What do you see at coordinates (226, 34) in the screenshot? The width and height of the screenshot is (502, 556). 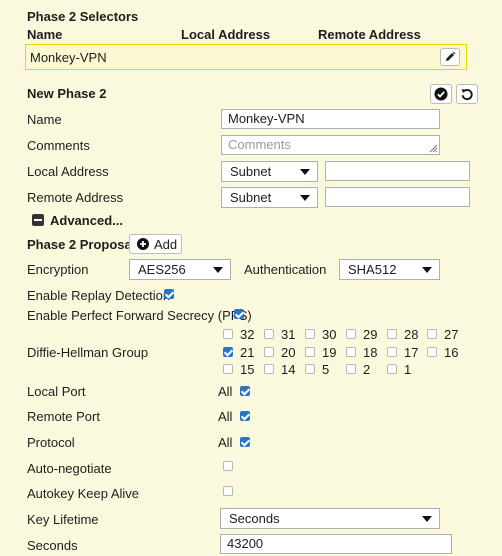 I see `col-local-address: Local Address` at bounding box center [226, 34].